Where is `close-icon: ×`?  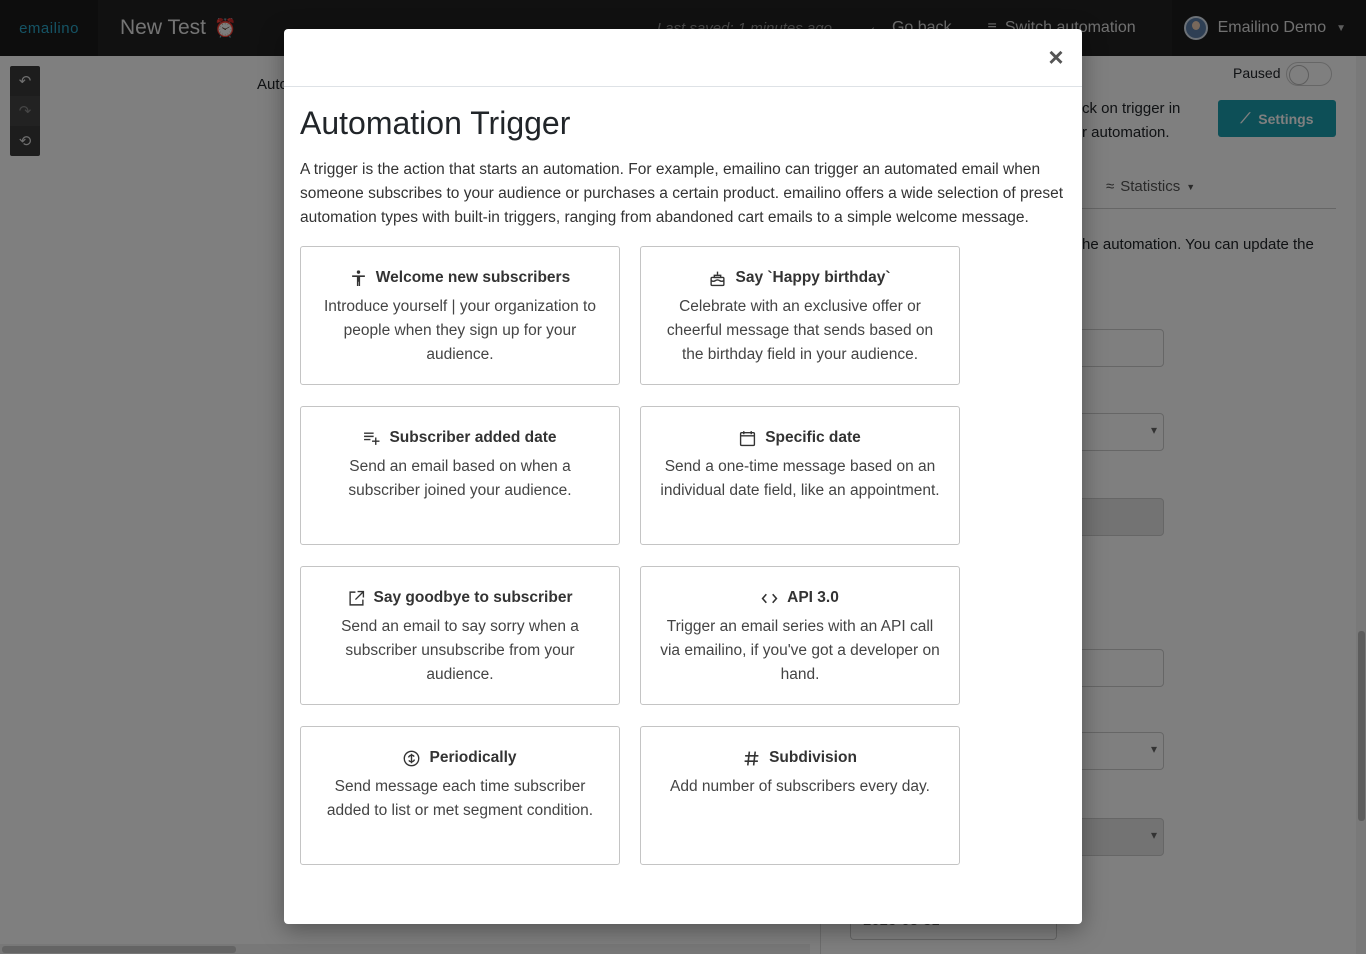 close-icon: × is located at coordinates (1056, 57).